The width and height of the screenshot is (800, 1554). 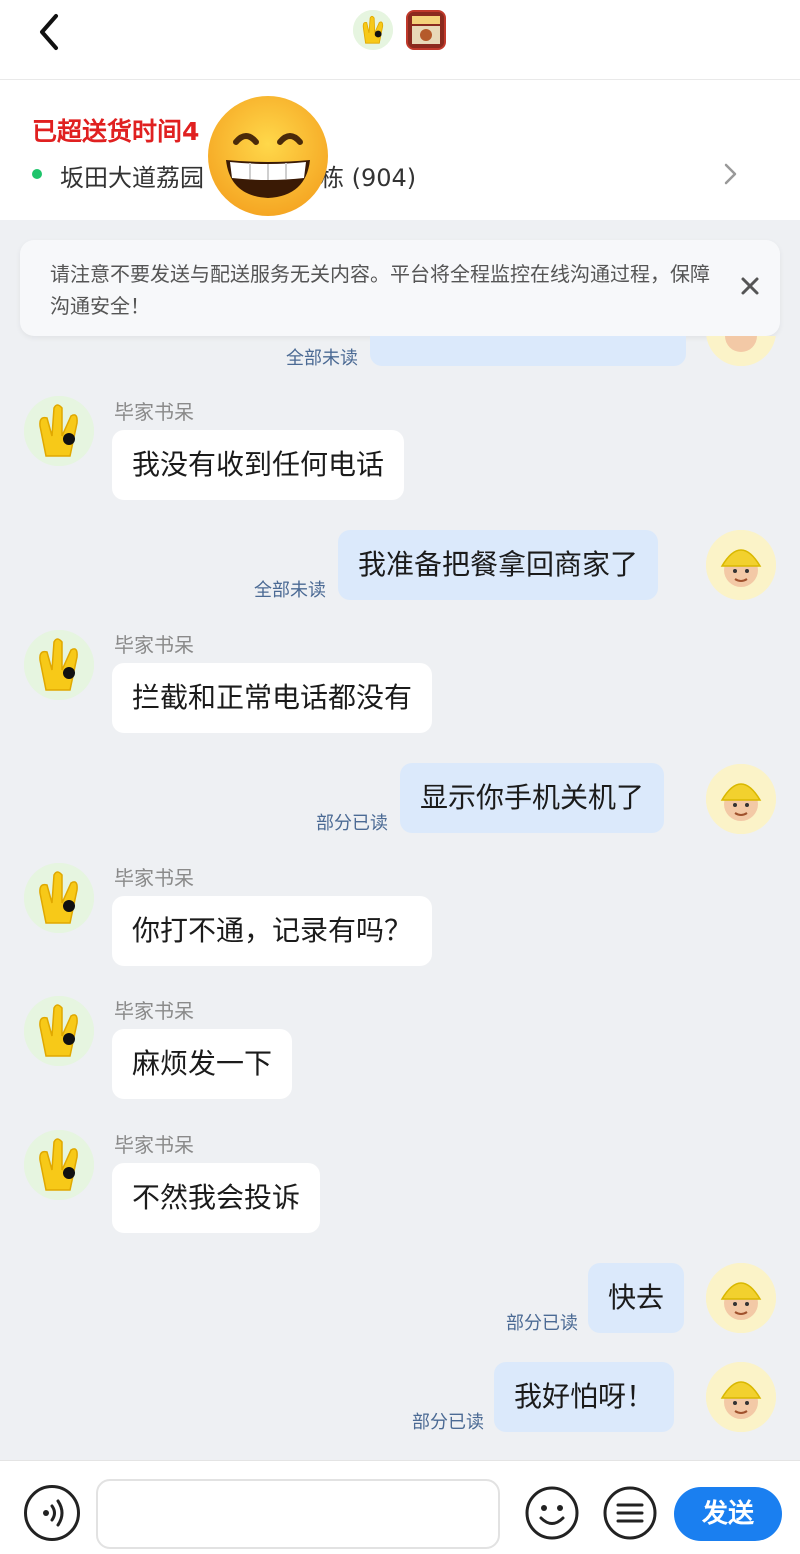 What do you see at coordinates (400, 40) in the screenshot?
I see `top-bar` at bounding box center [400, 40].